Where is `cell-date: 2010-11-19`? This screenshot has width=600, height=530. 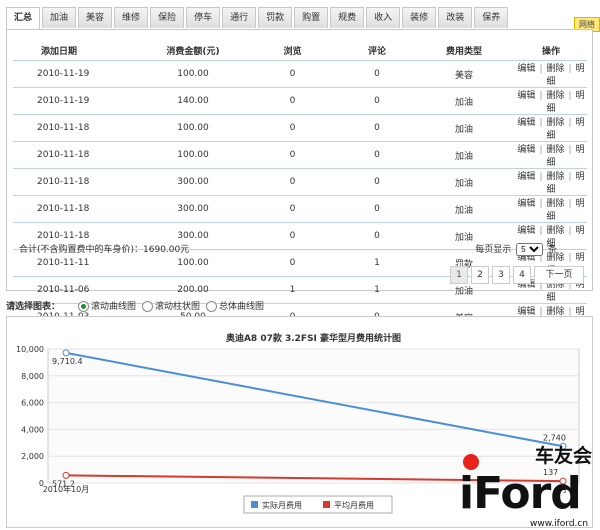
cell-date: 2010-11-19 is located at coordinates (77, 101).